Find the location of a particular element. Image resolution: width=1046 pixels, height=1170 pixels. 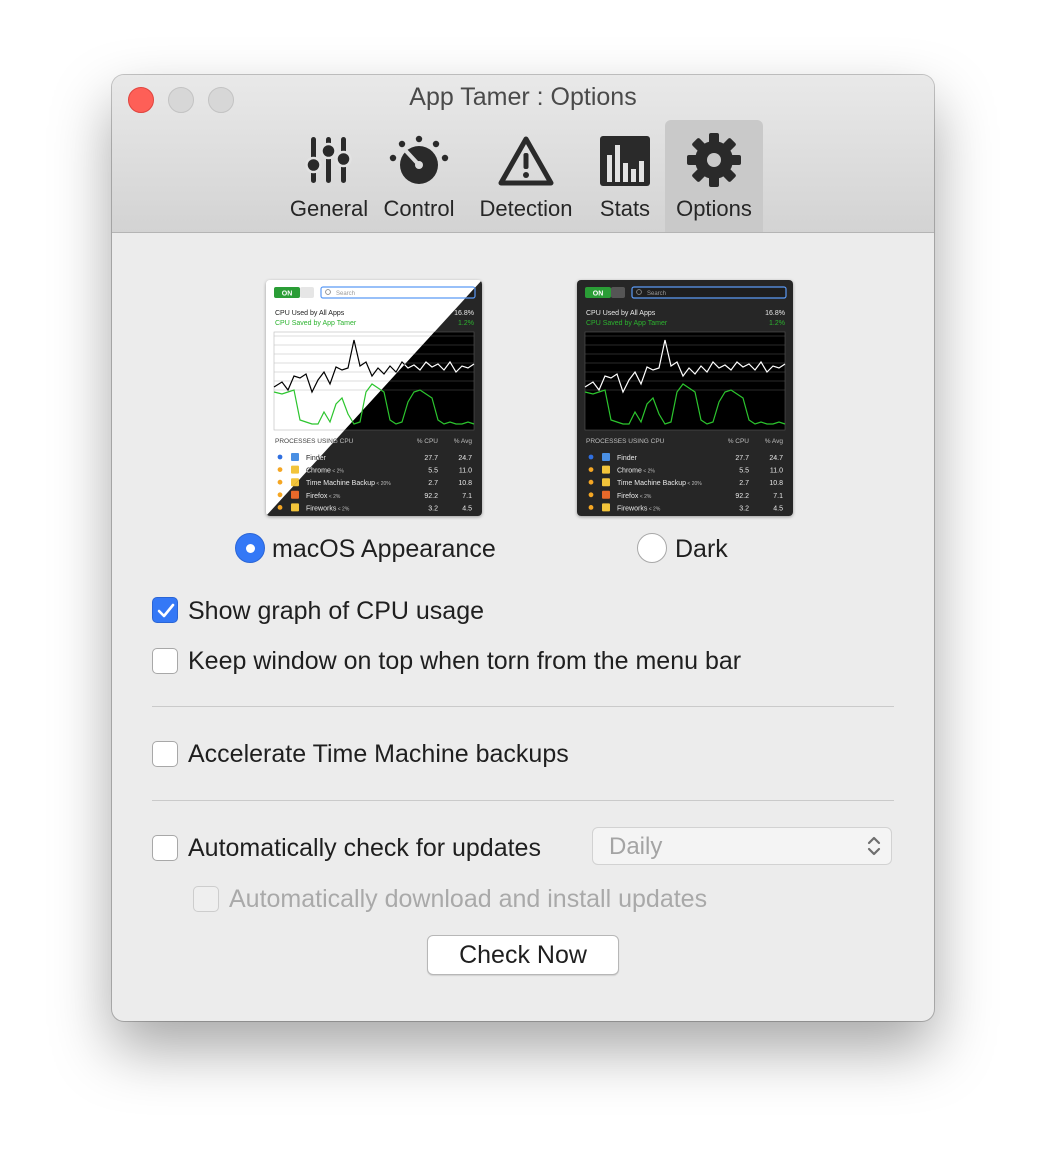

svg-text: PROCESSES USING CPU is located at coordinates (625, 441).